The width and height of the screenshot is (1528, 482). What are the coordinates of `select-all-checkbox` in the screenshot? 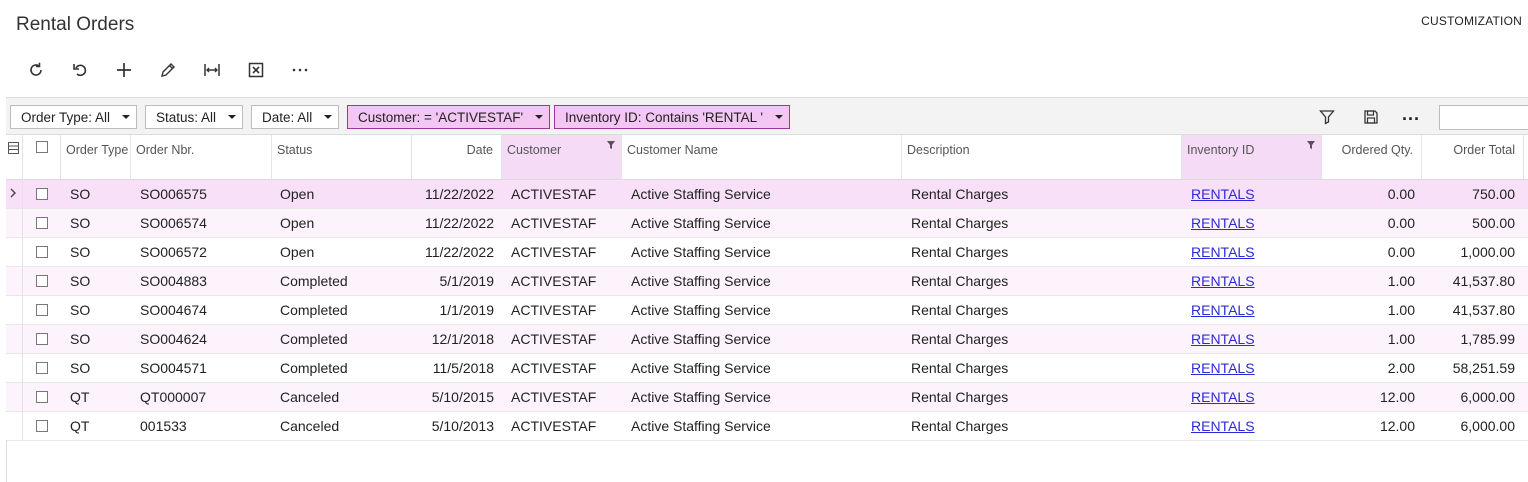 It's located at (42, 147).